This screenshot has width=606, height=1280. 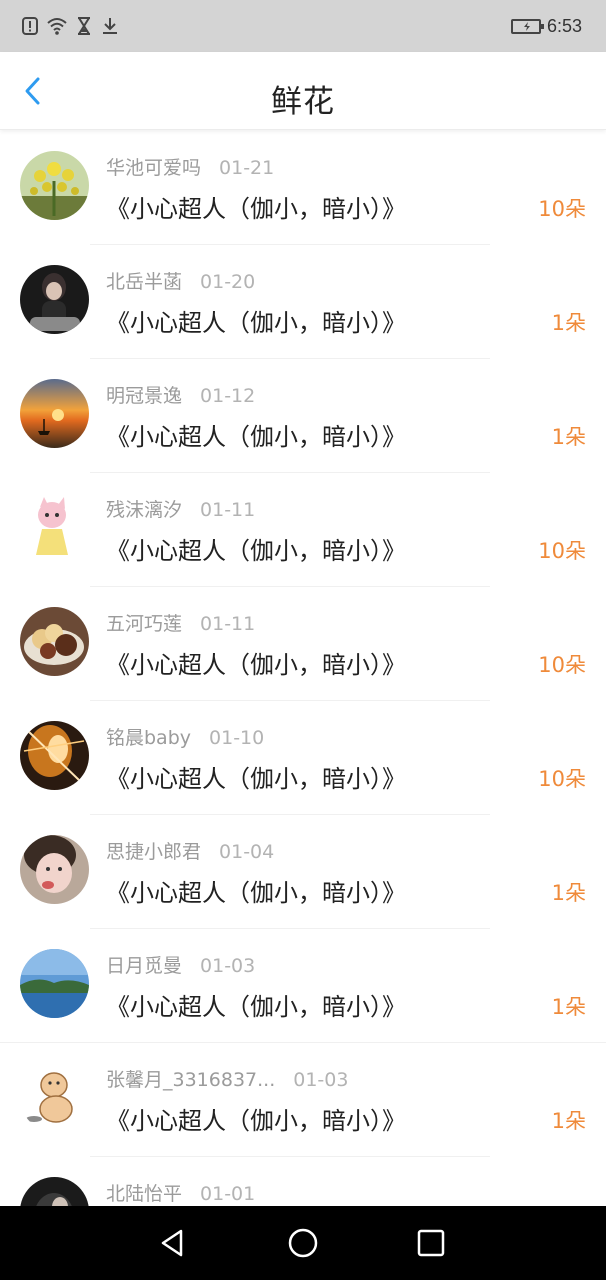 I want to click on list-item: 日月觅曼 01-03 《小心超人（伽小，暗小）》 1朵, so click(x=303, y=986).